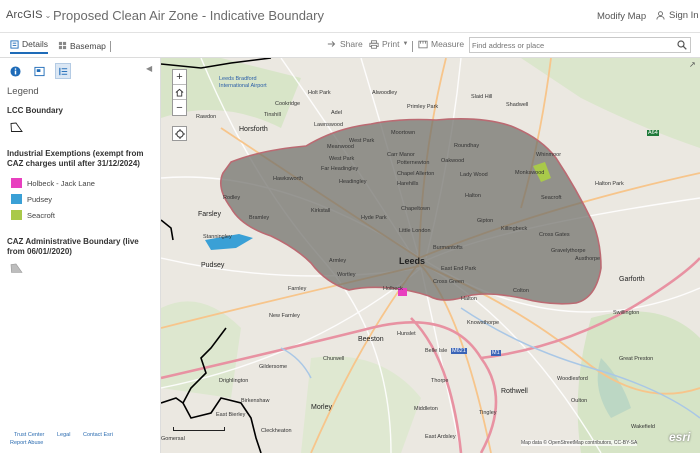  Describe the element at coordinates (416, 209) in the screenshot. I see `place-label: Chapeltown` at that location.